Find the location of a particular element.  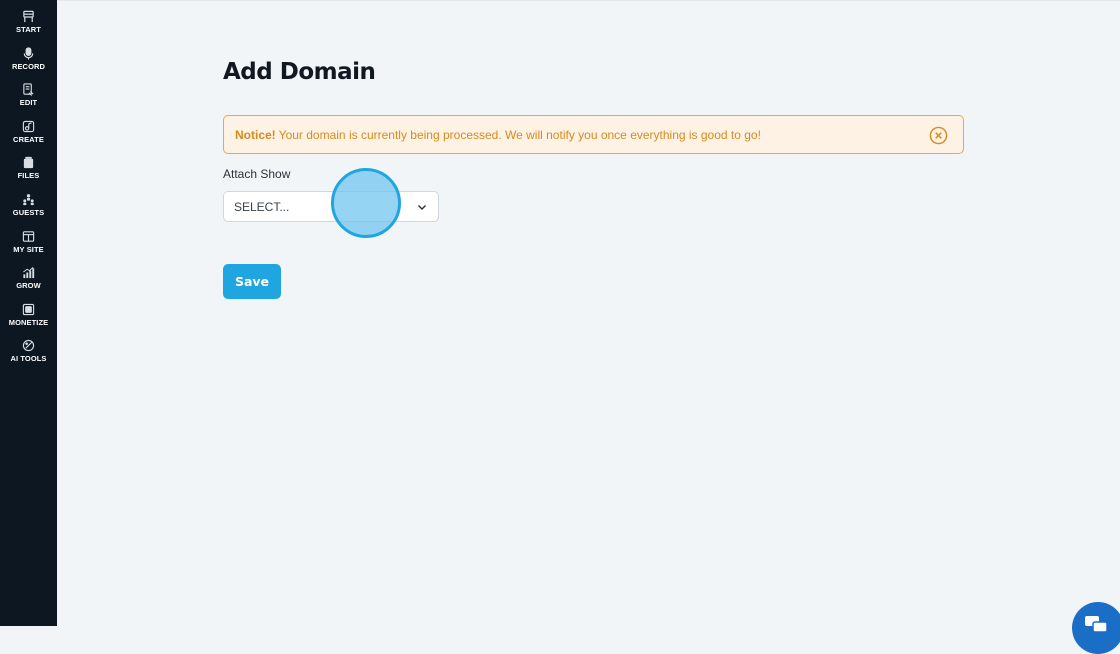

create-icon is located at coordinates (28, 126).